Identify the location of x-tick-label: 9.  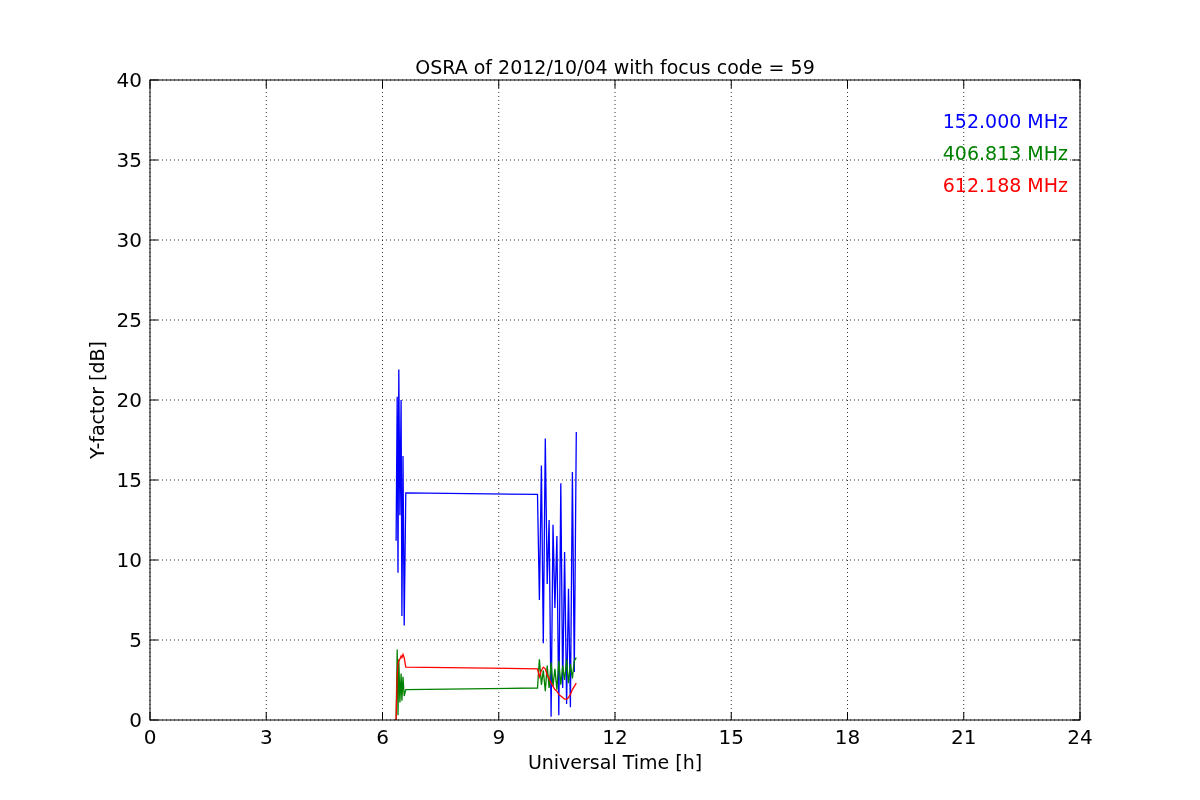
(499, 737).